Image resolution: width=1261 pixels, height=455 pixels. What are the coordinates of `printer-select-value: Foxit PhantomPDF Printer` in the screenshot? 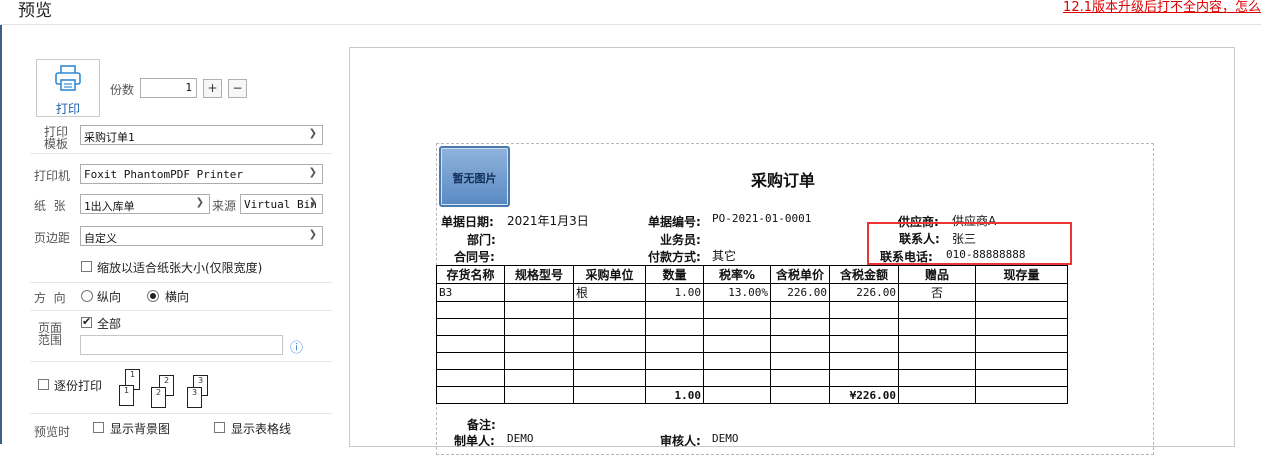 It's located at (163, 174).